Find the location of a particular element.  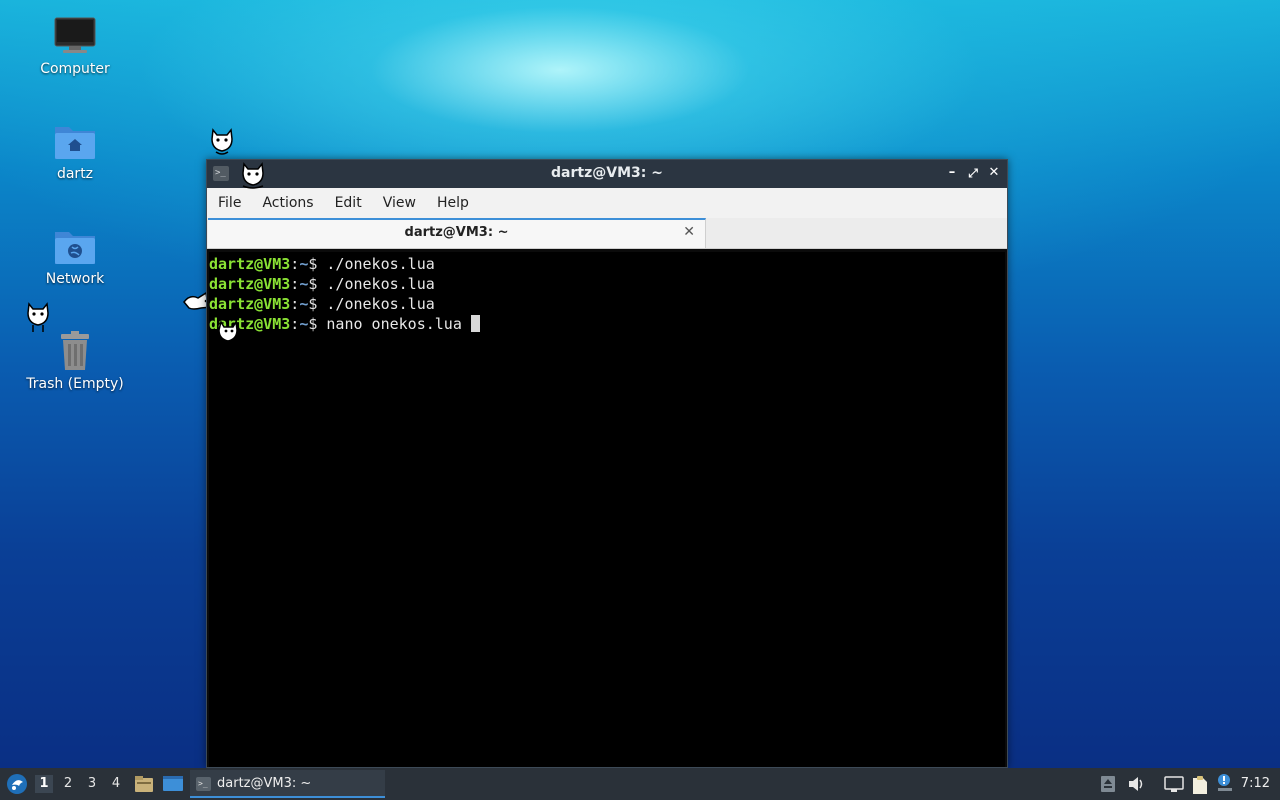

desktop-icon-trash: Trash (Empty) is located at coordinates (75, 362).